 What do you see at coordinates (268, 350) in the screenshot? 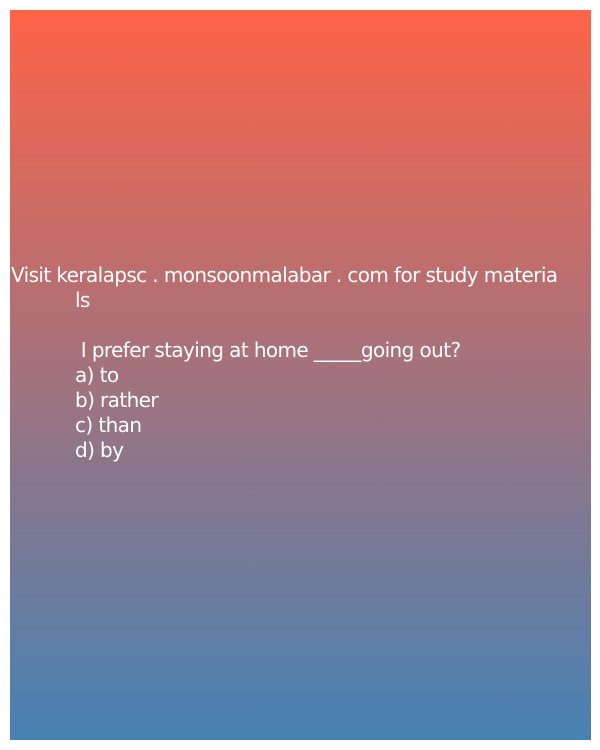
I see `question-text: I prefer staying at home _____going out?` at bounding box center [268, 350].